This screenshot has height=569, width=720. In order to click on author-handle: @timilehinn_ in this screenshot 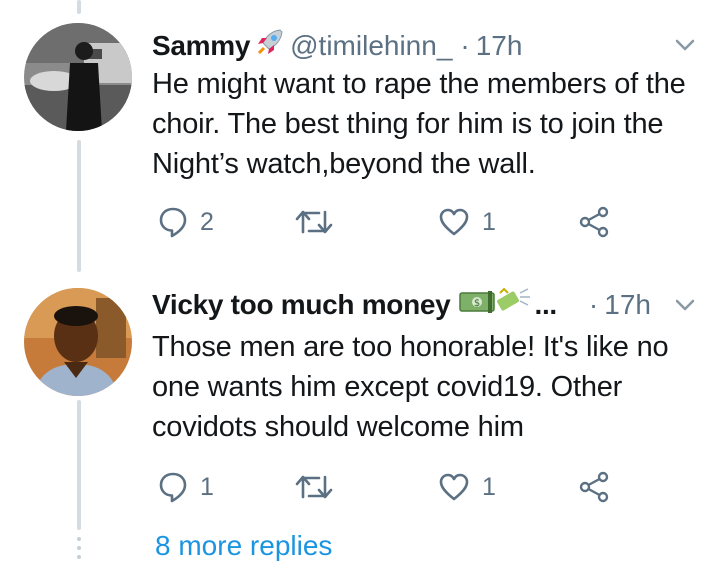, I will do `click(371, 46)`.